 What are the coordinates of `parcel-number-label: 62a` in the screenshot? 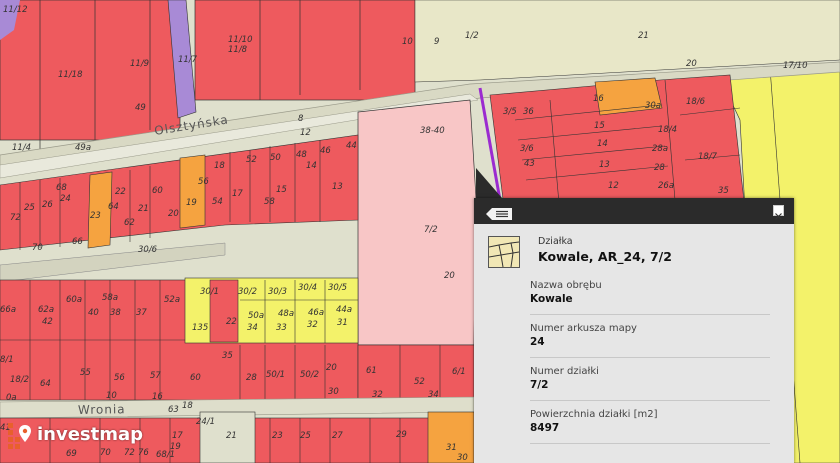 It's located at (46, 310).